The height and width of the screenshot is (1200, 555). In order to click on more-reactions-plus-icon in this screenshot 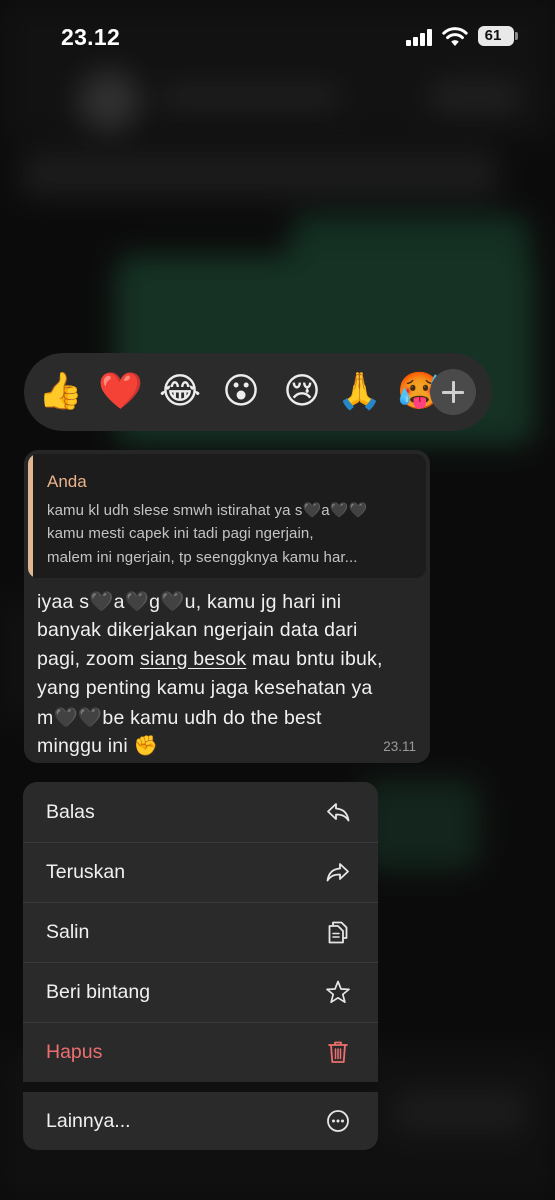, I will do `click(453, 392)`.